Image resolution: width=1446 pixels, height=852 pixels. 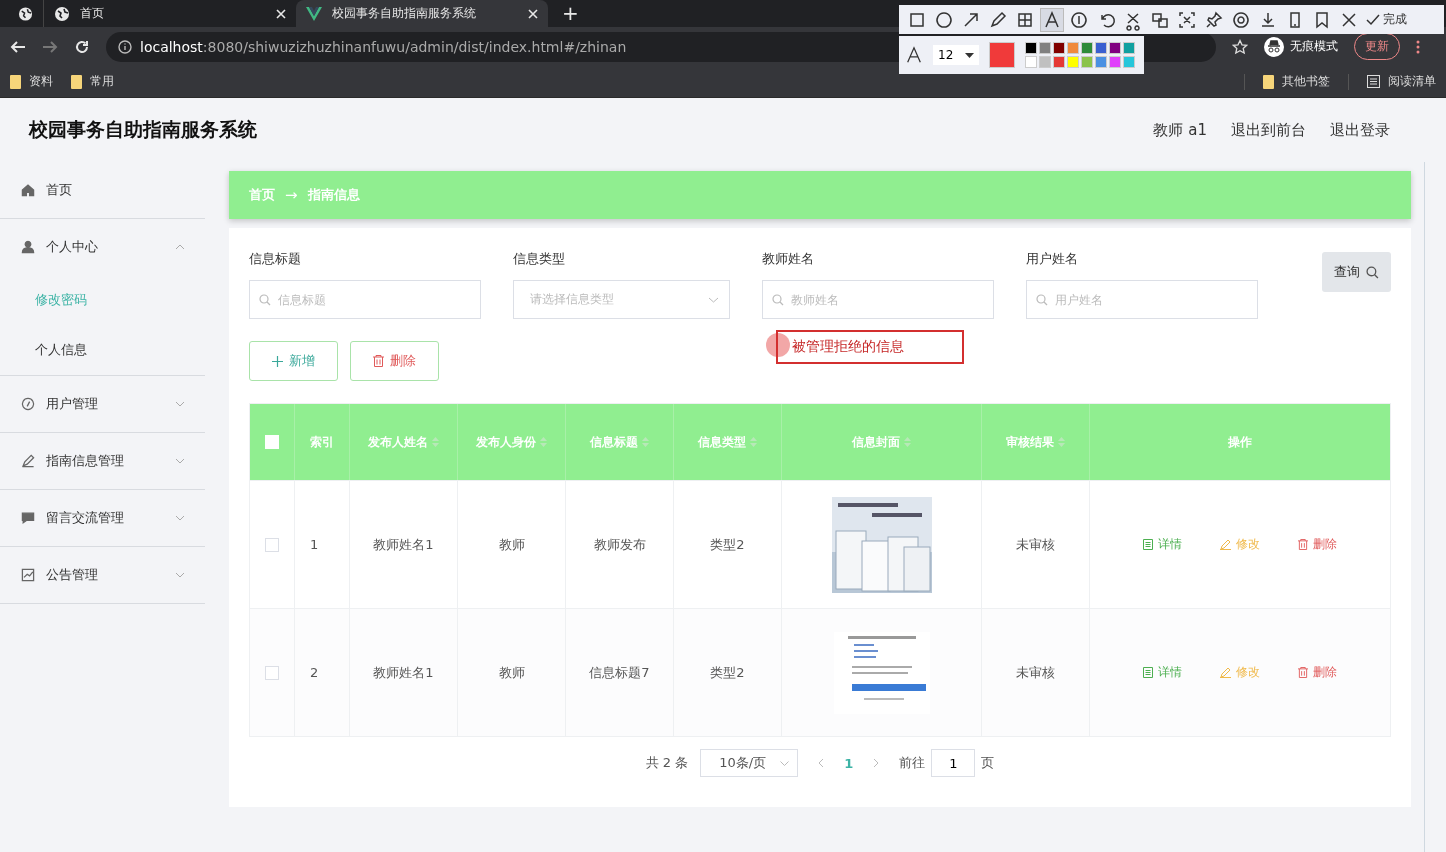 What do you see at coordinates (394, 361) in the screenshot?
I see `action-button: 删除` at bounding box center [394, 361].